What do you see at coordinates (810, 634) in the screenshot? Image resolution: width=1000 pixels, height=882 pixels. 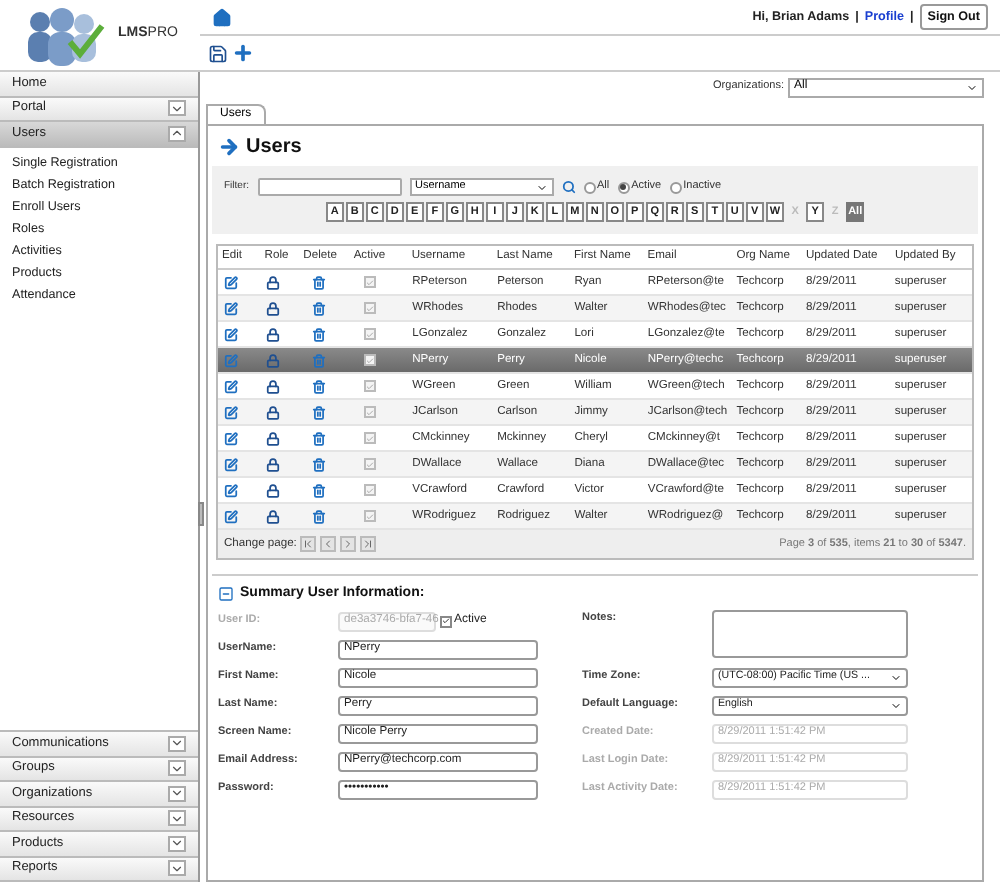 I see `notes-field` at bounding box center [810, 634].